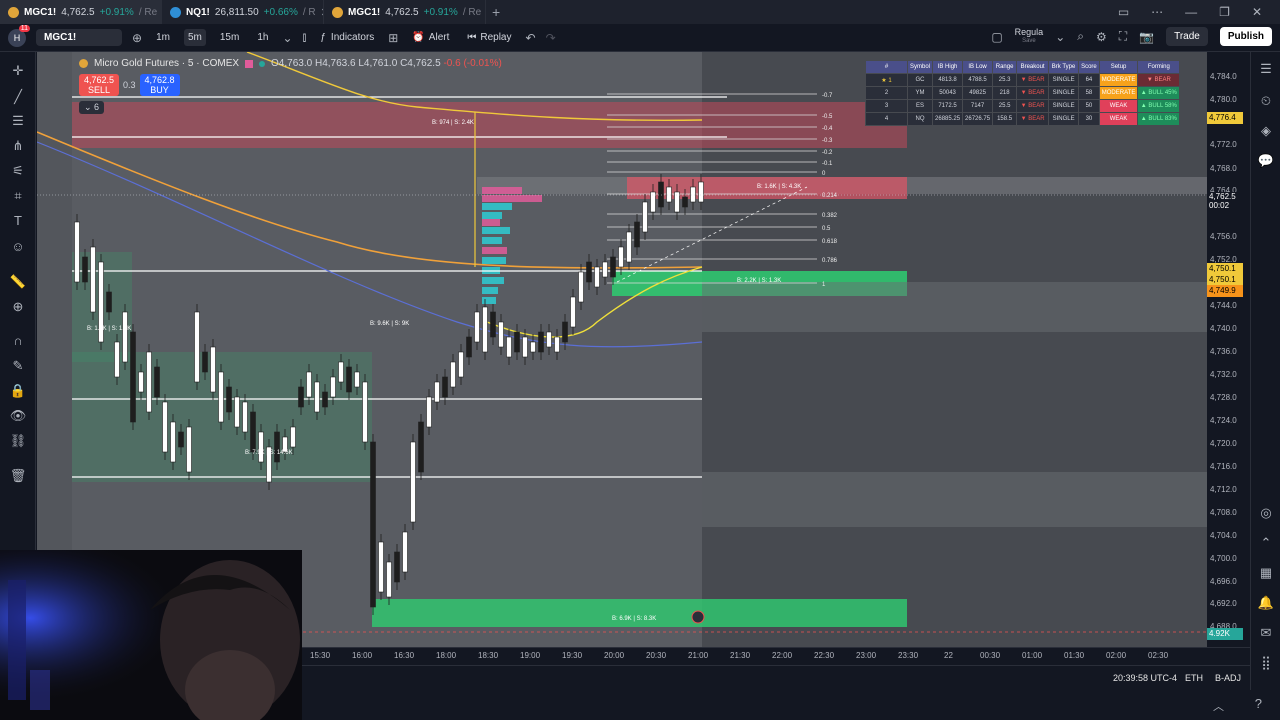  I want to click on emoji-icon: ☺, so click(18, 247).